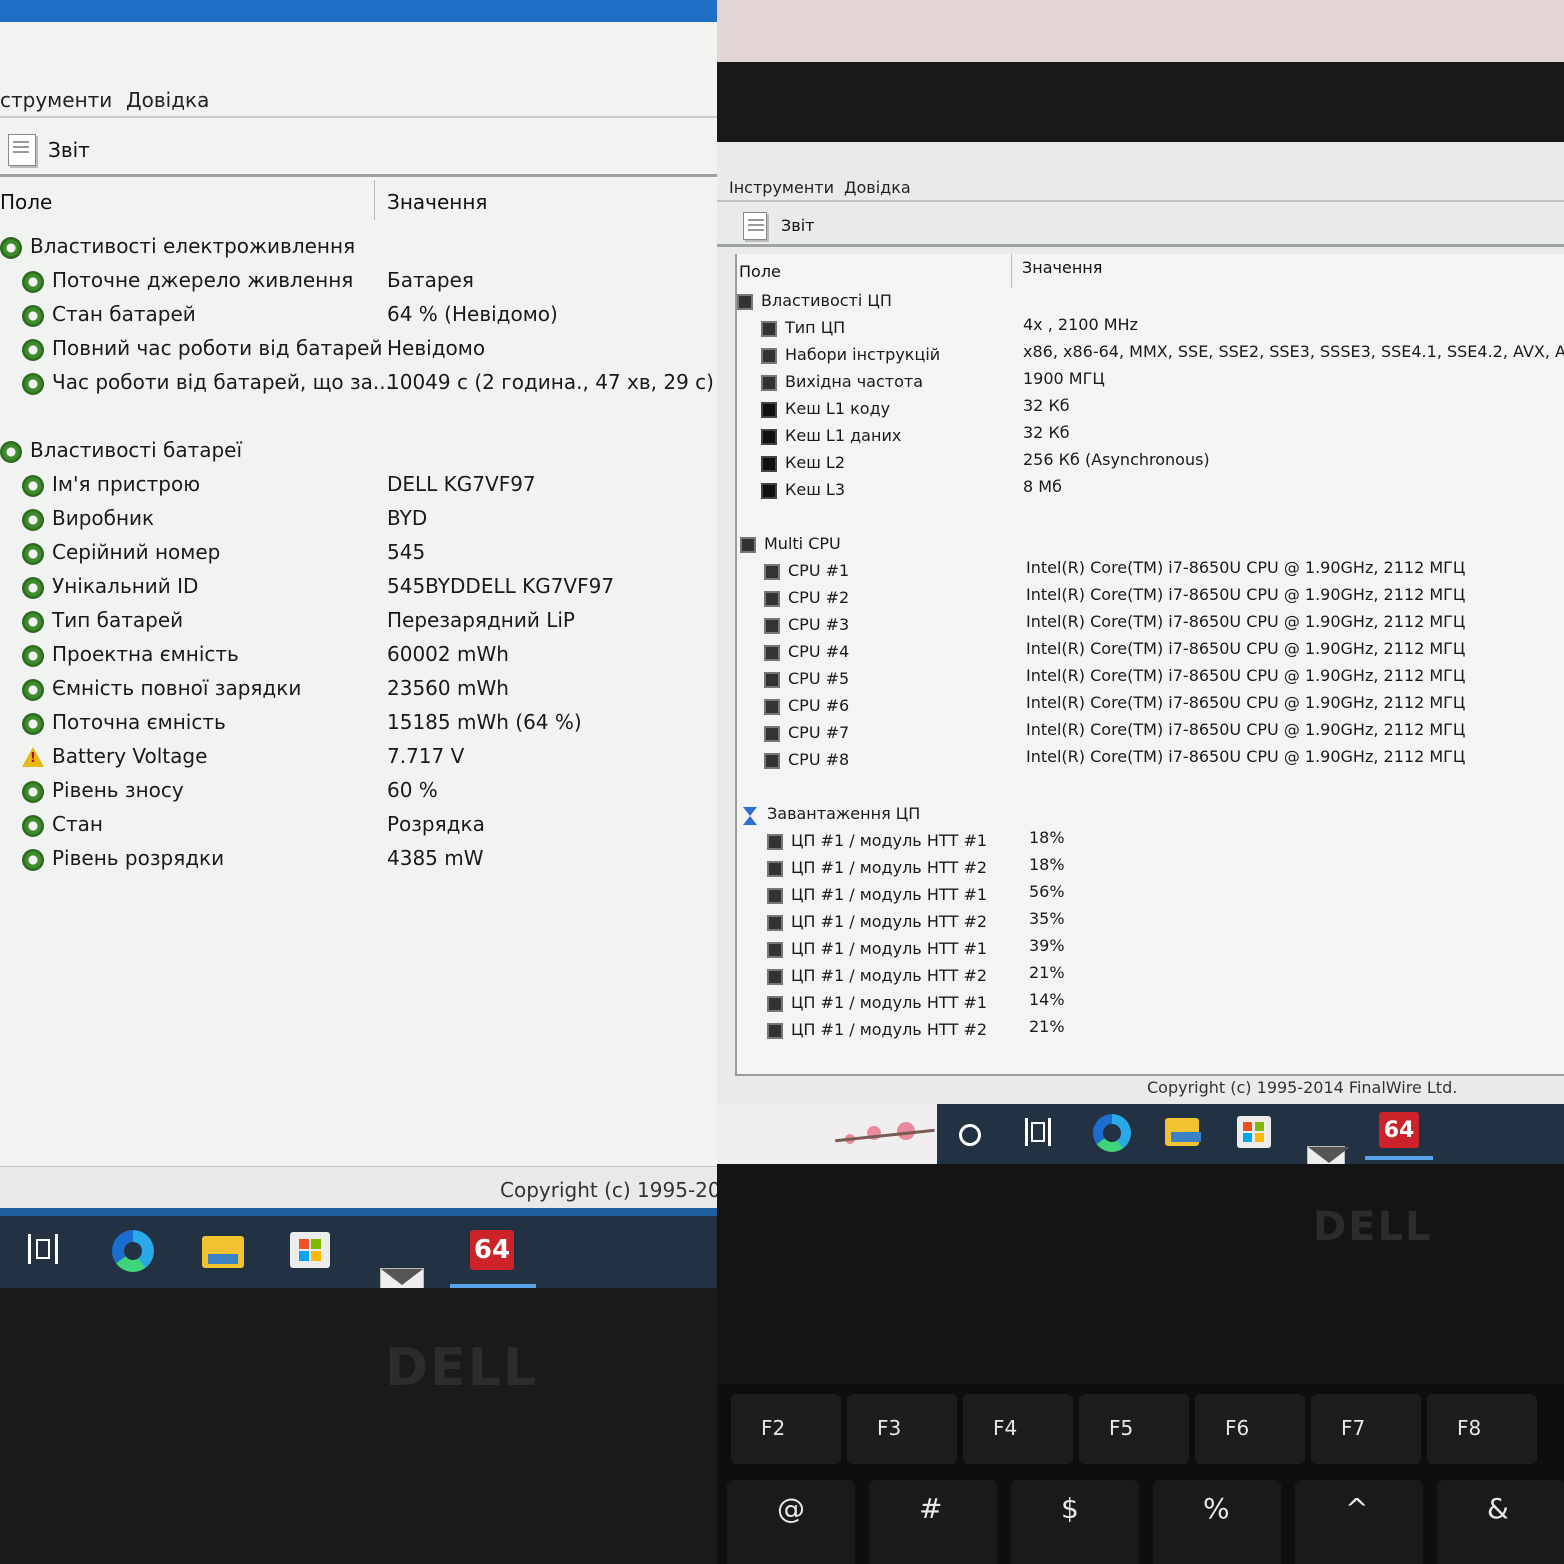 The height and width of the screenshot is (1564, 1564). What do you see at coordinates (358, 554) in the screenshot?
I see `list-item: Серійний номер 545` at bounding box center [358, 554].